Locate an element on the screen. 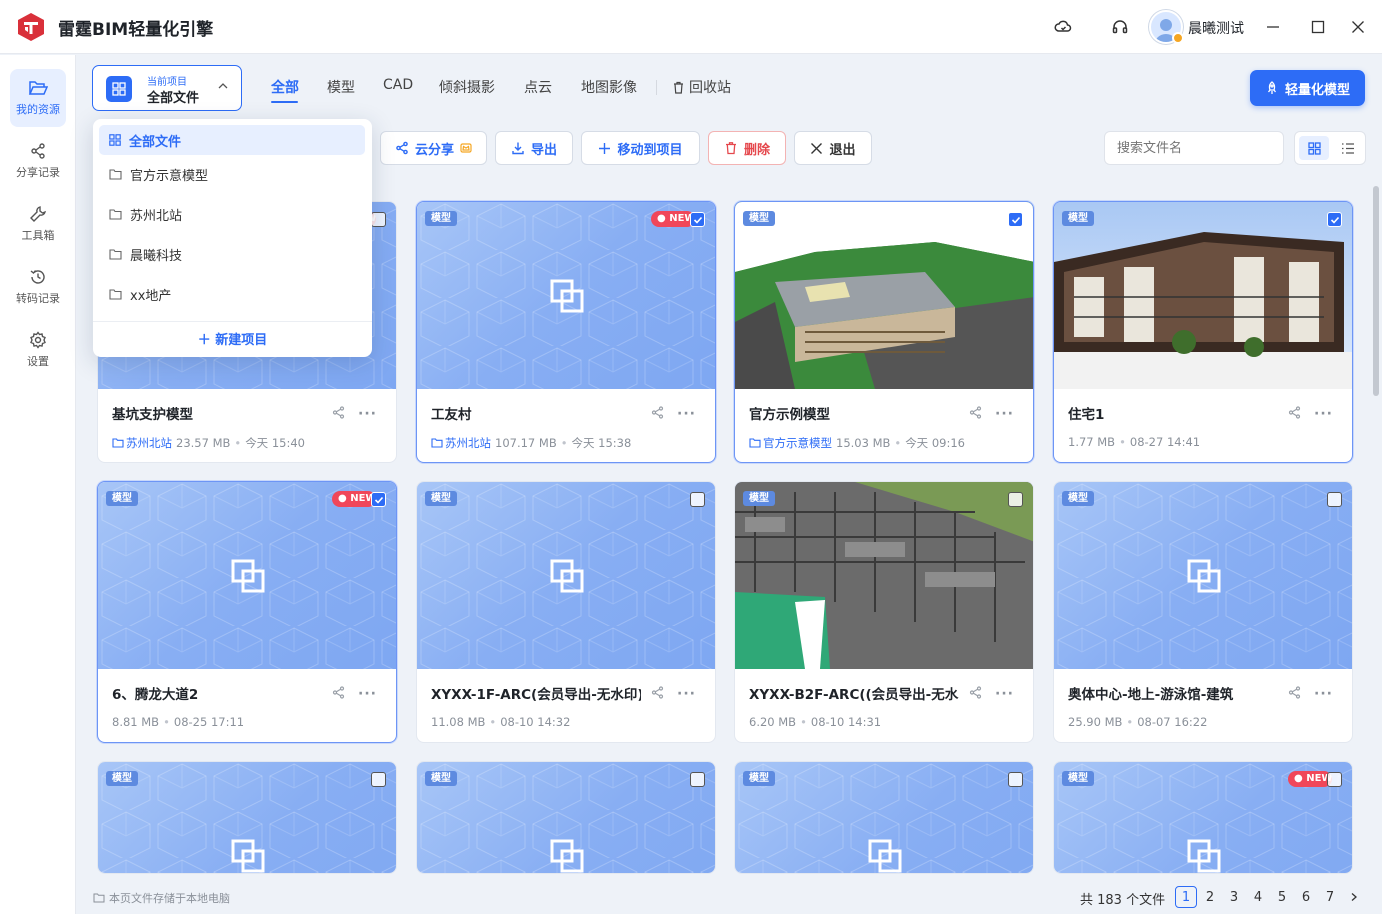 The height and width of the screenshot is (914, 1382). dropdown-item-all-files: 全部文件 is located at coordinates (232, 140).